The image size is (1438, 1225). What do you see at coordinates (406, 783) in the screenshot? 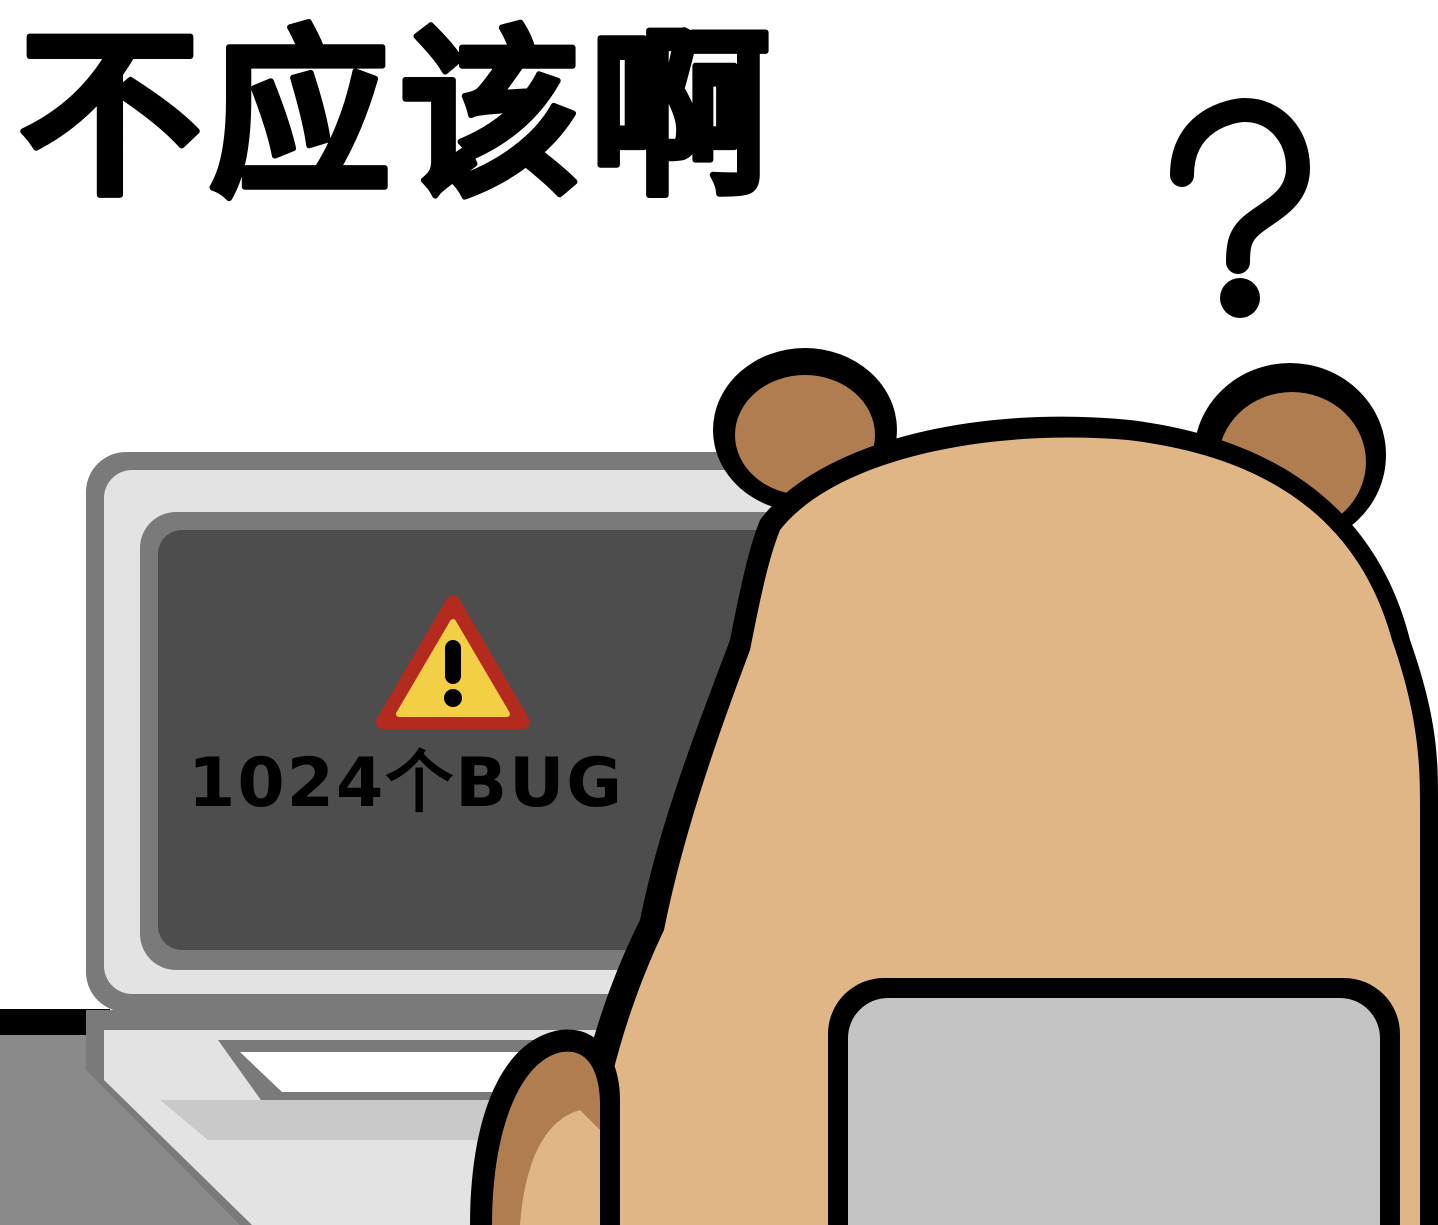
I see `screen-message: 1024个BUG` at bounding box center [406, 783].